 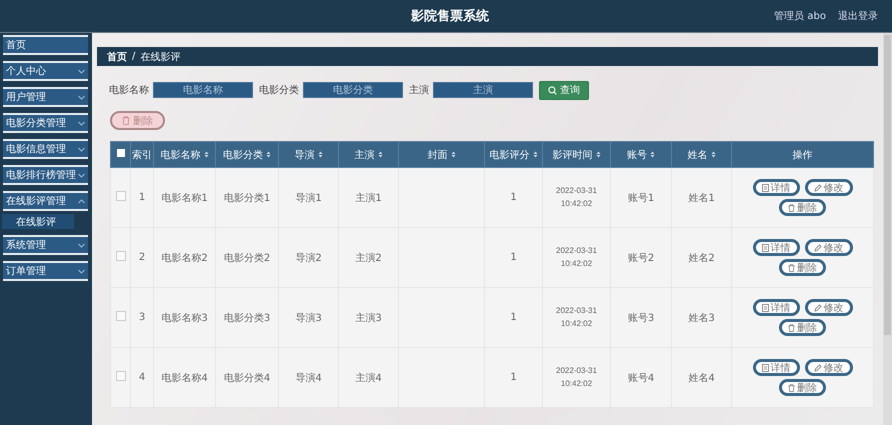 What do you see at coordinates (184, 378) in the screenshot?
I see `table-cell: 电影名称4` at bounding box center [184, 378].